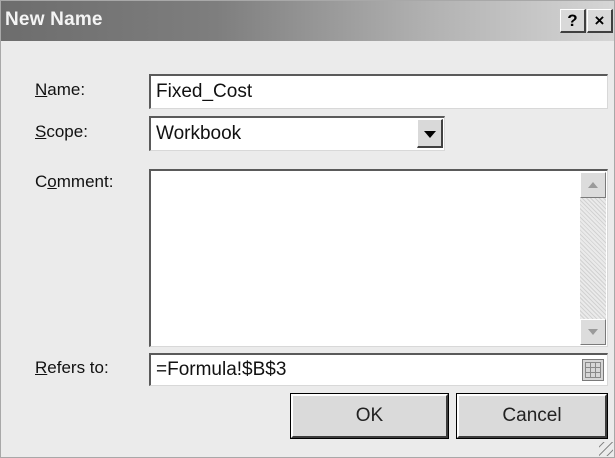 This screenshot has height=458, width=615. I want to click on refers-to-label: Refers to:, so click(72, 367).